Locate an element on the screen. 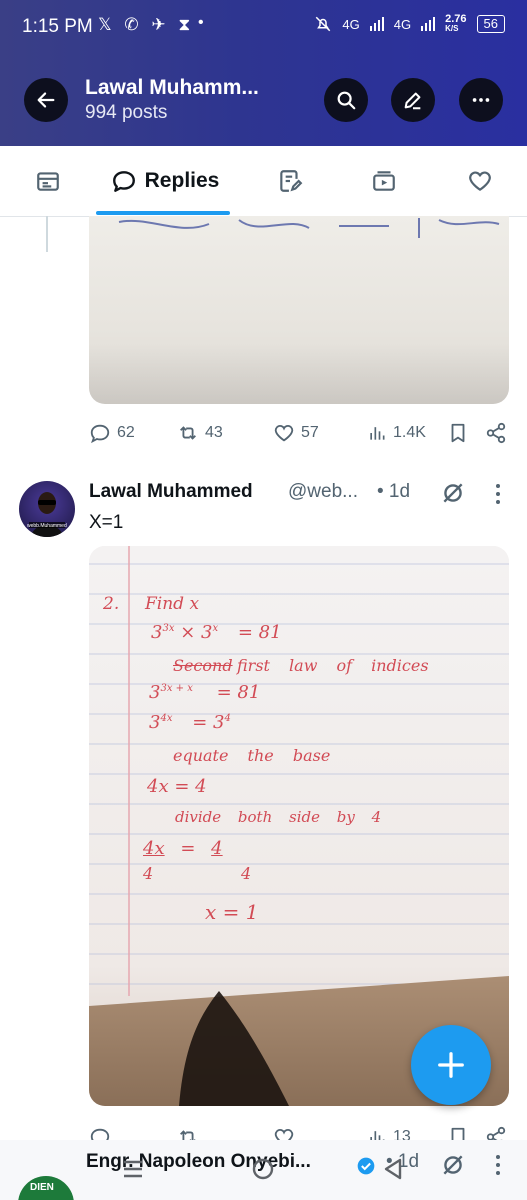  highlights-icon is located at coordinates (291, 181).